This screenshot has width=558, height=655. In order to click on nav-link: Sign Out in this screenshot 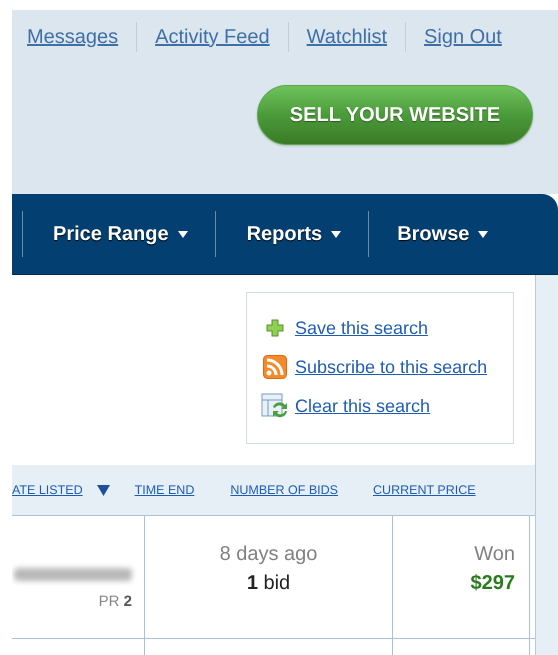, I will do `click(463, 37)`.